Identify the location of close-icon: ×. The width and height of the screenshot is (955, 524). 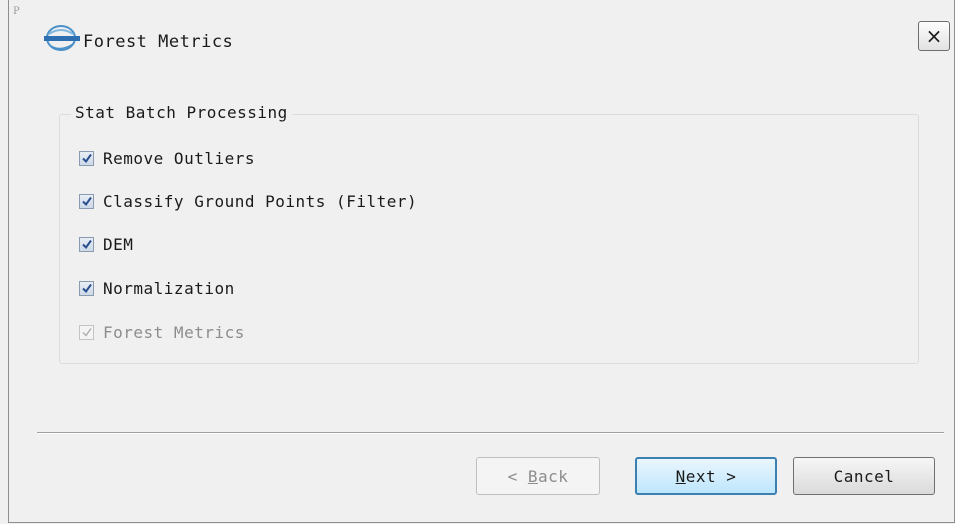
(934, 36).